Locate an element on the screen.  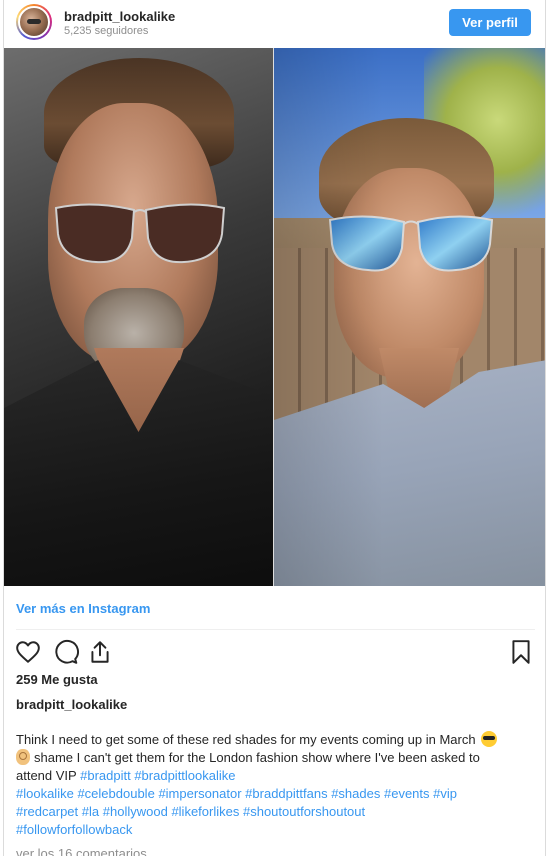
sunglasses-shape is located at coordinates (140, 233).